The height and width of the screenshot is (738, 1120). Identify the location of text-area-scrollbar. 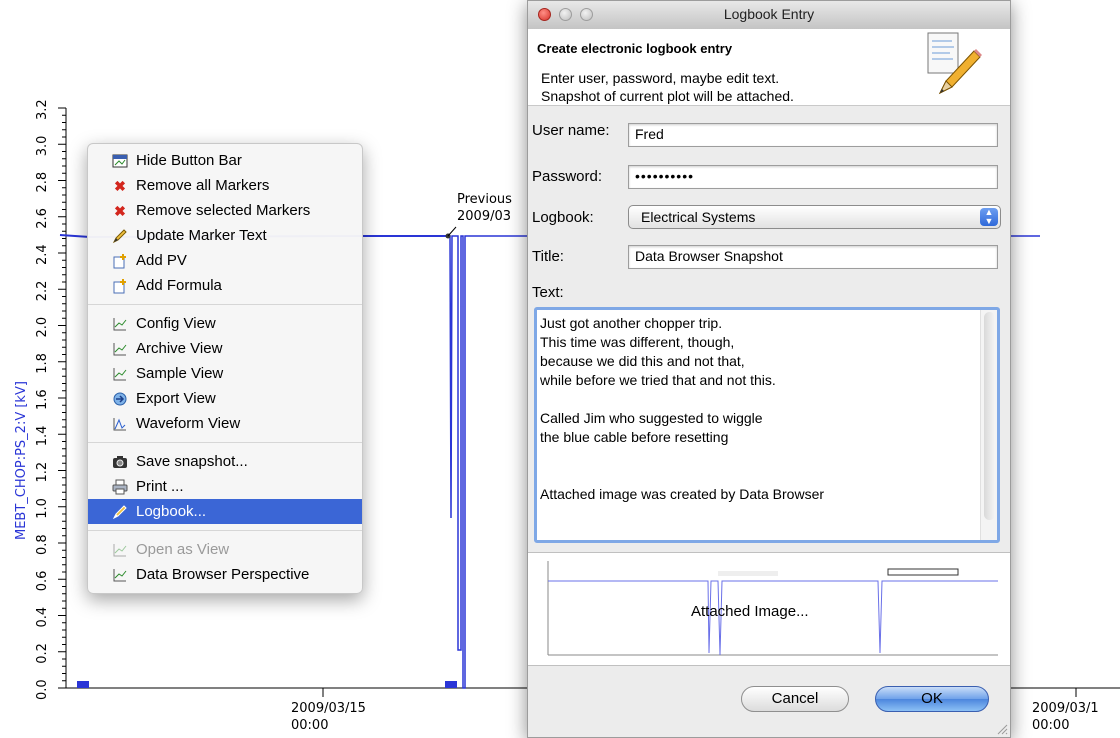
(988, 425).